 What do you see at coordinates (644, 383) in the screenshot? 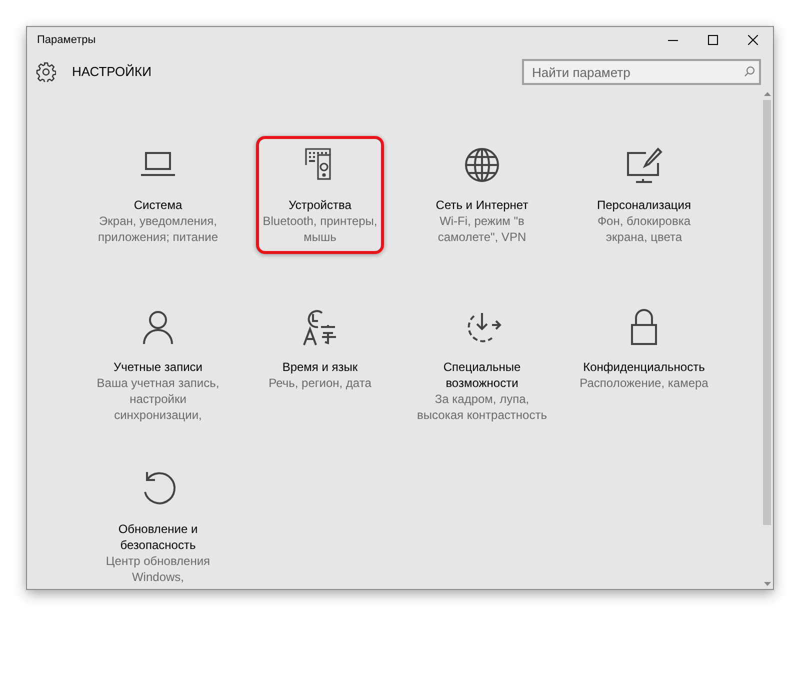
I see `tile-description: Расположение, камера` at bounding box center [644, 383].